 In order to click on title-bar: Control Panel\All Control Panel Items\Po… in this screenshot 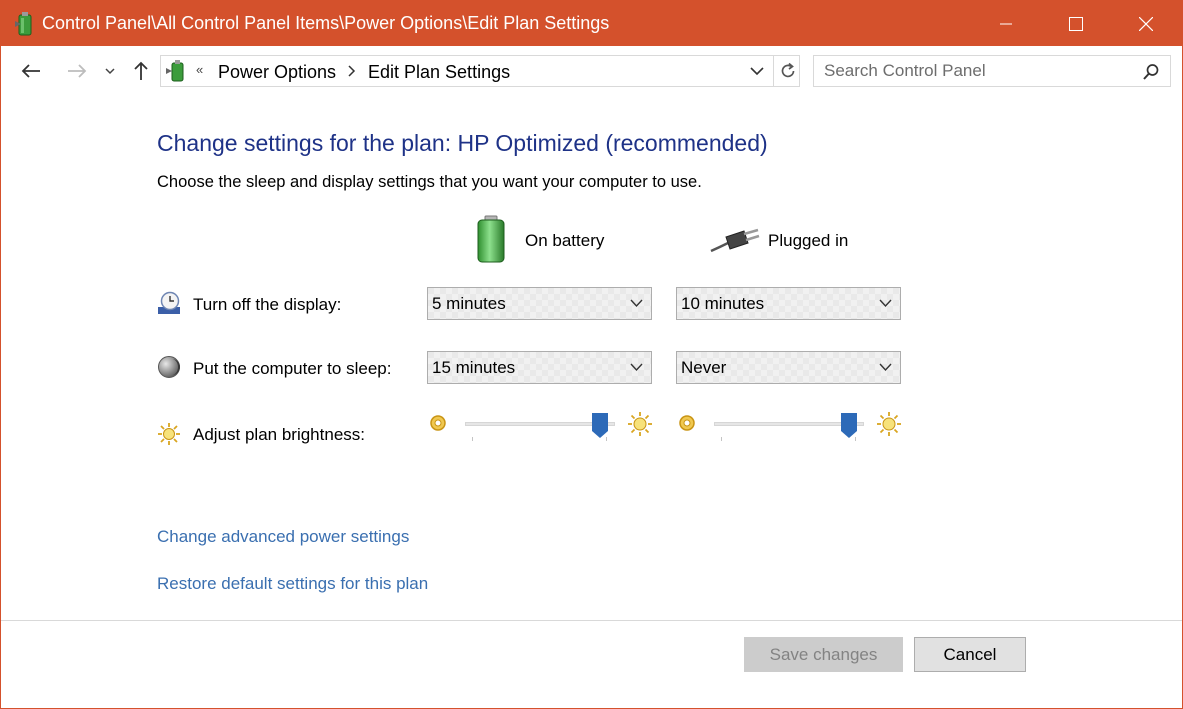, I will do `click(591, 23)`.